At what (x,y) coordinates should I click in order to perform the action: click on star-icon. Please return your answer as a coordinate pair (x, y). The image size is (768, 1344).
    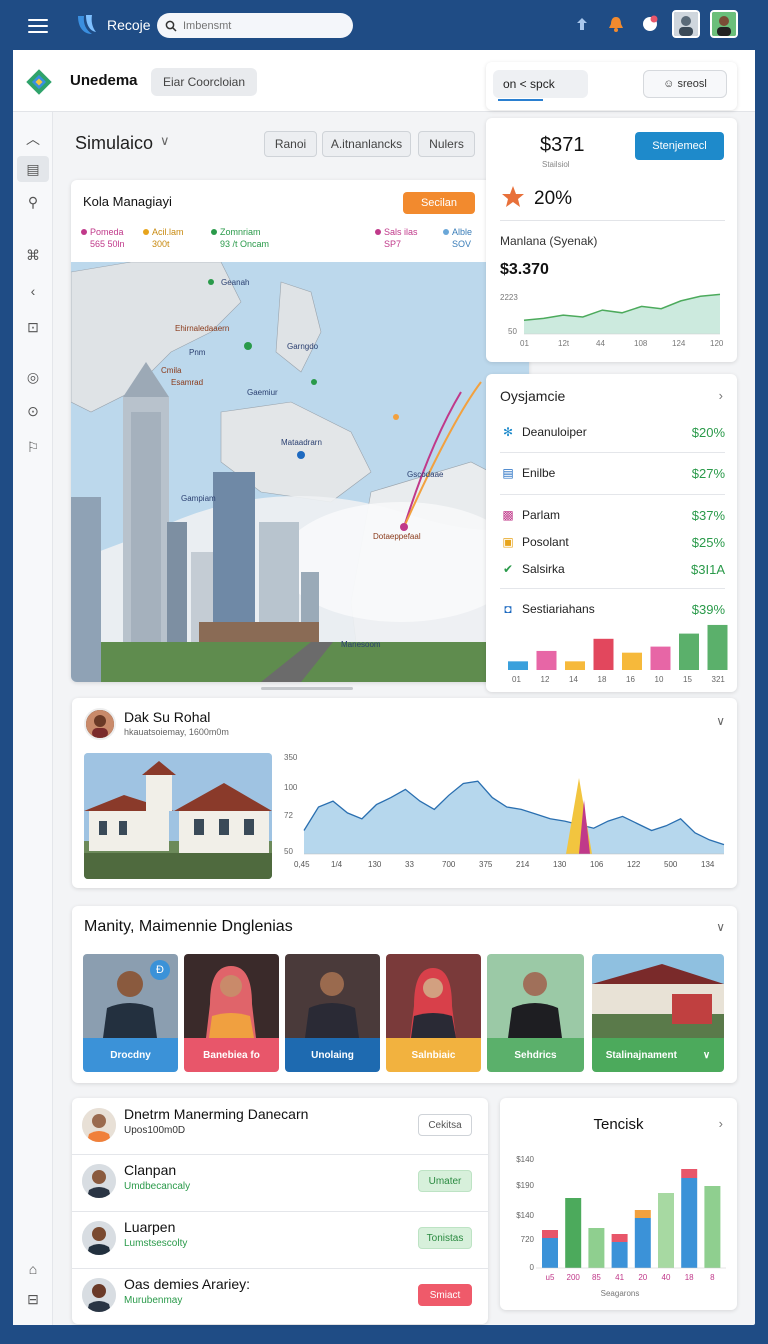
    Looking at the image, I should click on (513, 196).